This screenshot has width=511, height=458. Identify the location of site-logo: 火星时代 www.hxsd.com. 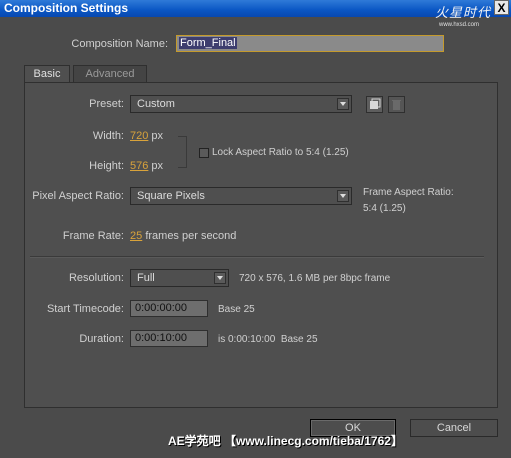
(456, 17).